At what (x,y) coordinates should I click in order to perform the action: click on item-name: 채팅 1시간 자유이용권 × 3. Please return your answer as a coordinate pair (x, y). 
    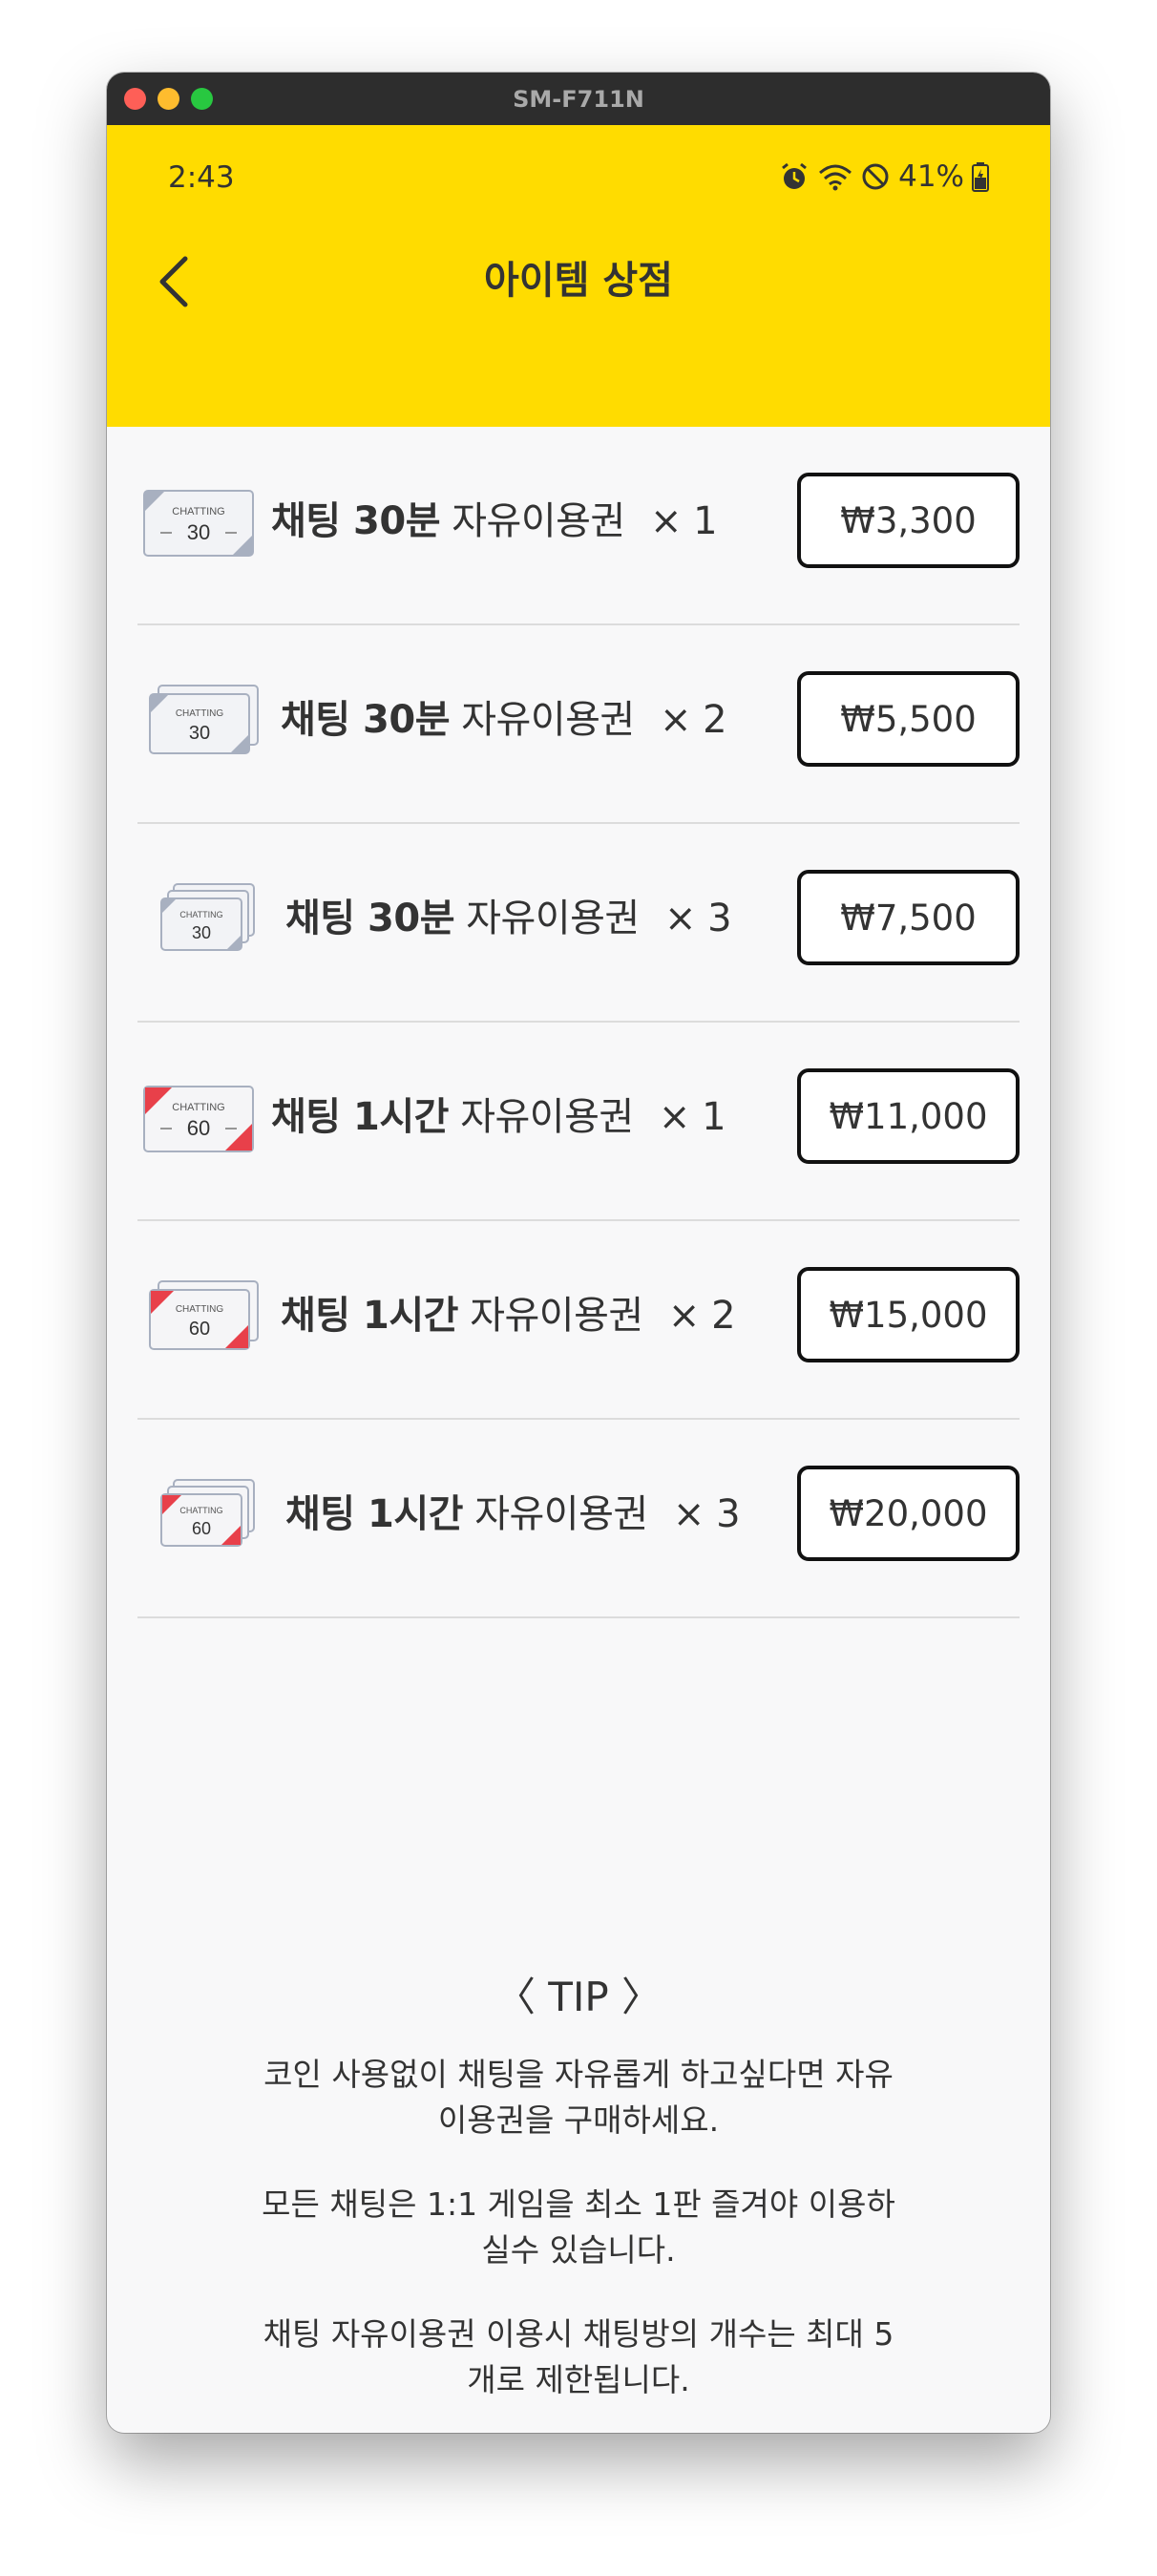
    Looking at the image, I should click on (513, 1510).